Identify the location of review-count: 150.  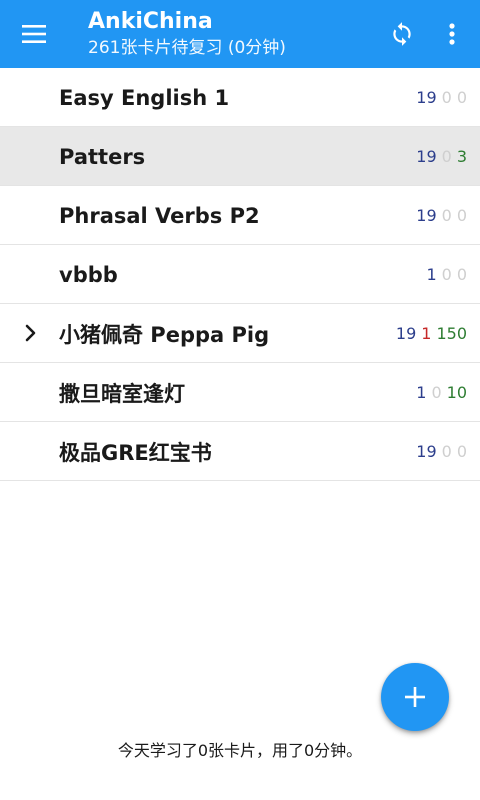
(451, 333).